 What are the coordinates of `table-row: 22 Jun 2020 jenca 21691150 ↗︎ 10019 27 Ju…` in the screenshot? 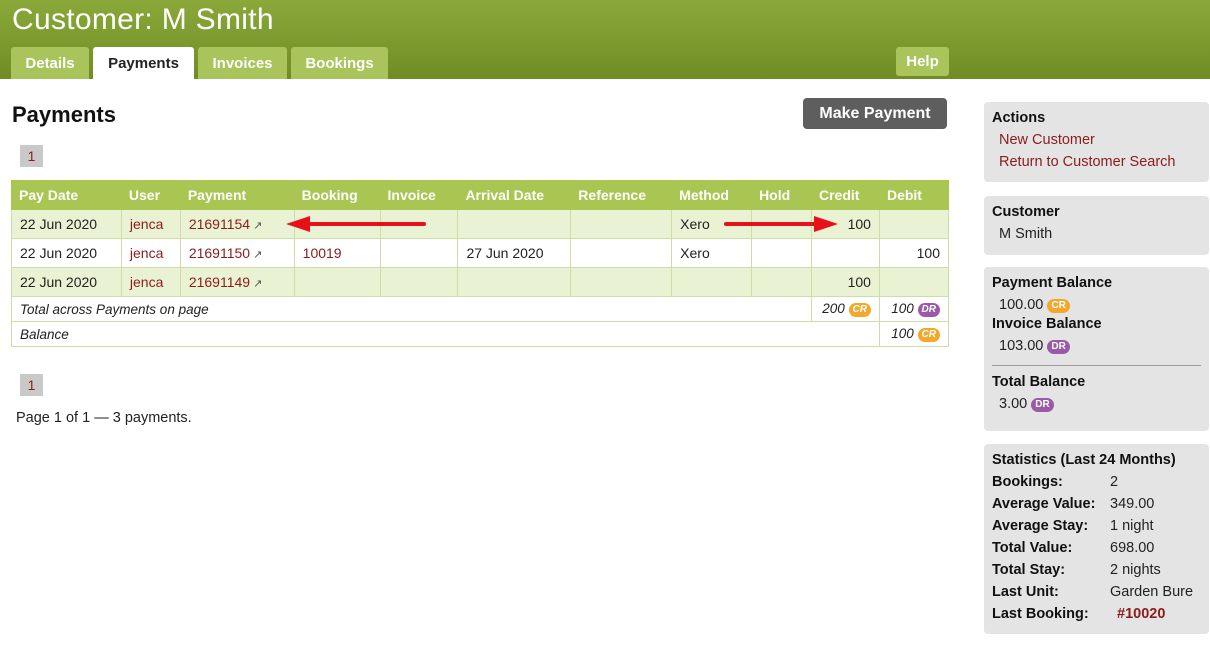 It's located at (480, 253).